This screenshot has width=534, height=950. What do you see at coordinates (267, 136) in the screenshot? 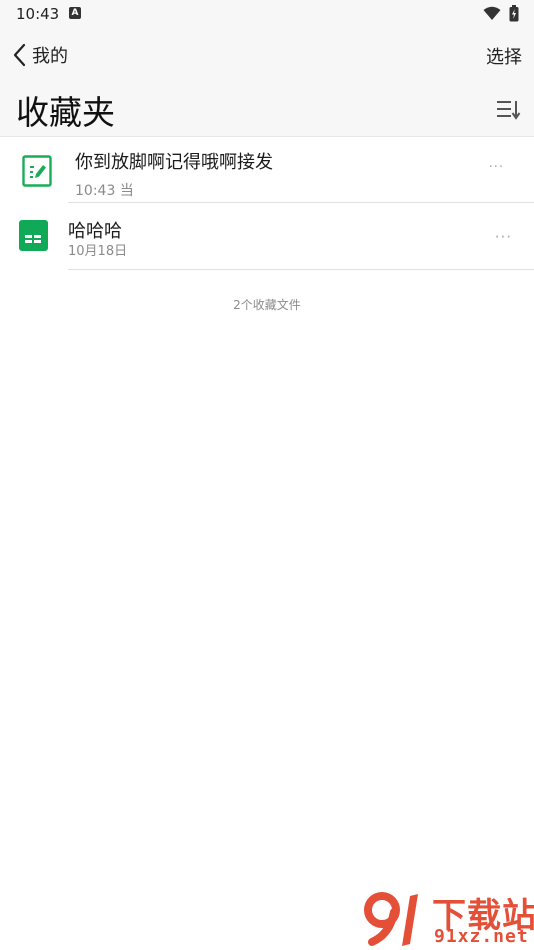
I see `header-divider` at bounding box center [267, 136].